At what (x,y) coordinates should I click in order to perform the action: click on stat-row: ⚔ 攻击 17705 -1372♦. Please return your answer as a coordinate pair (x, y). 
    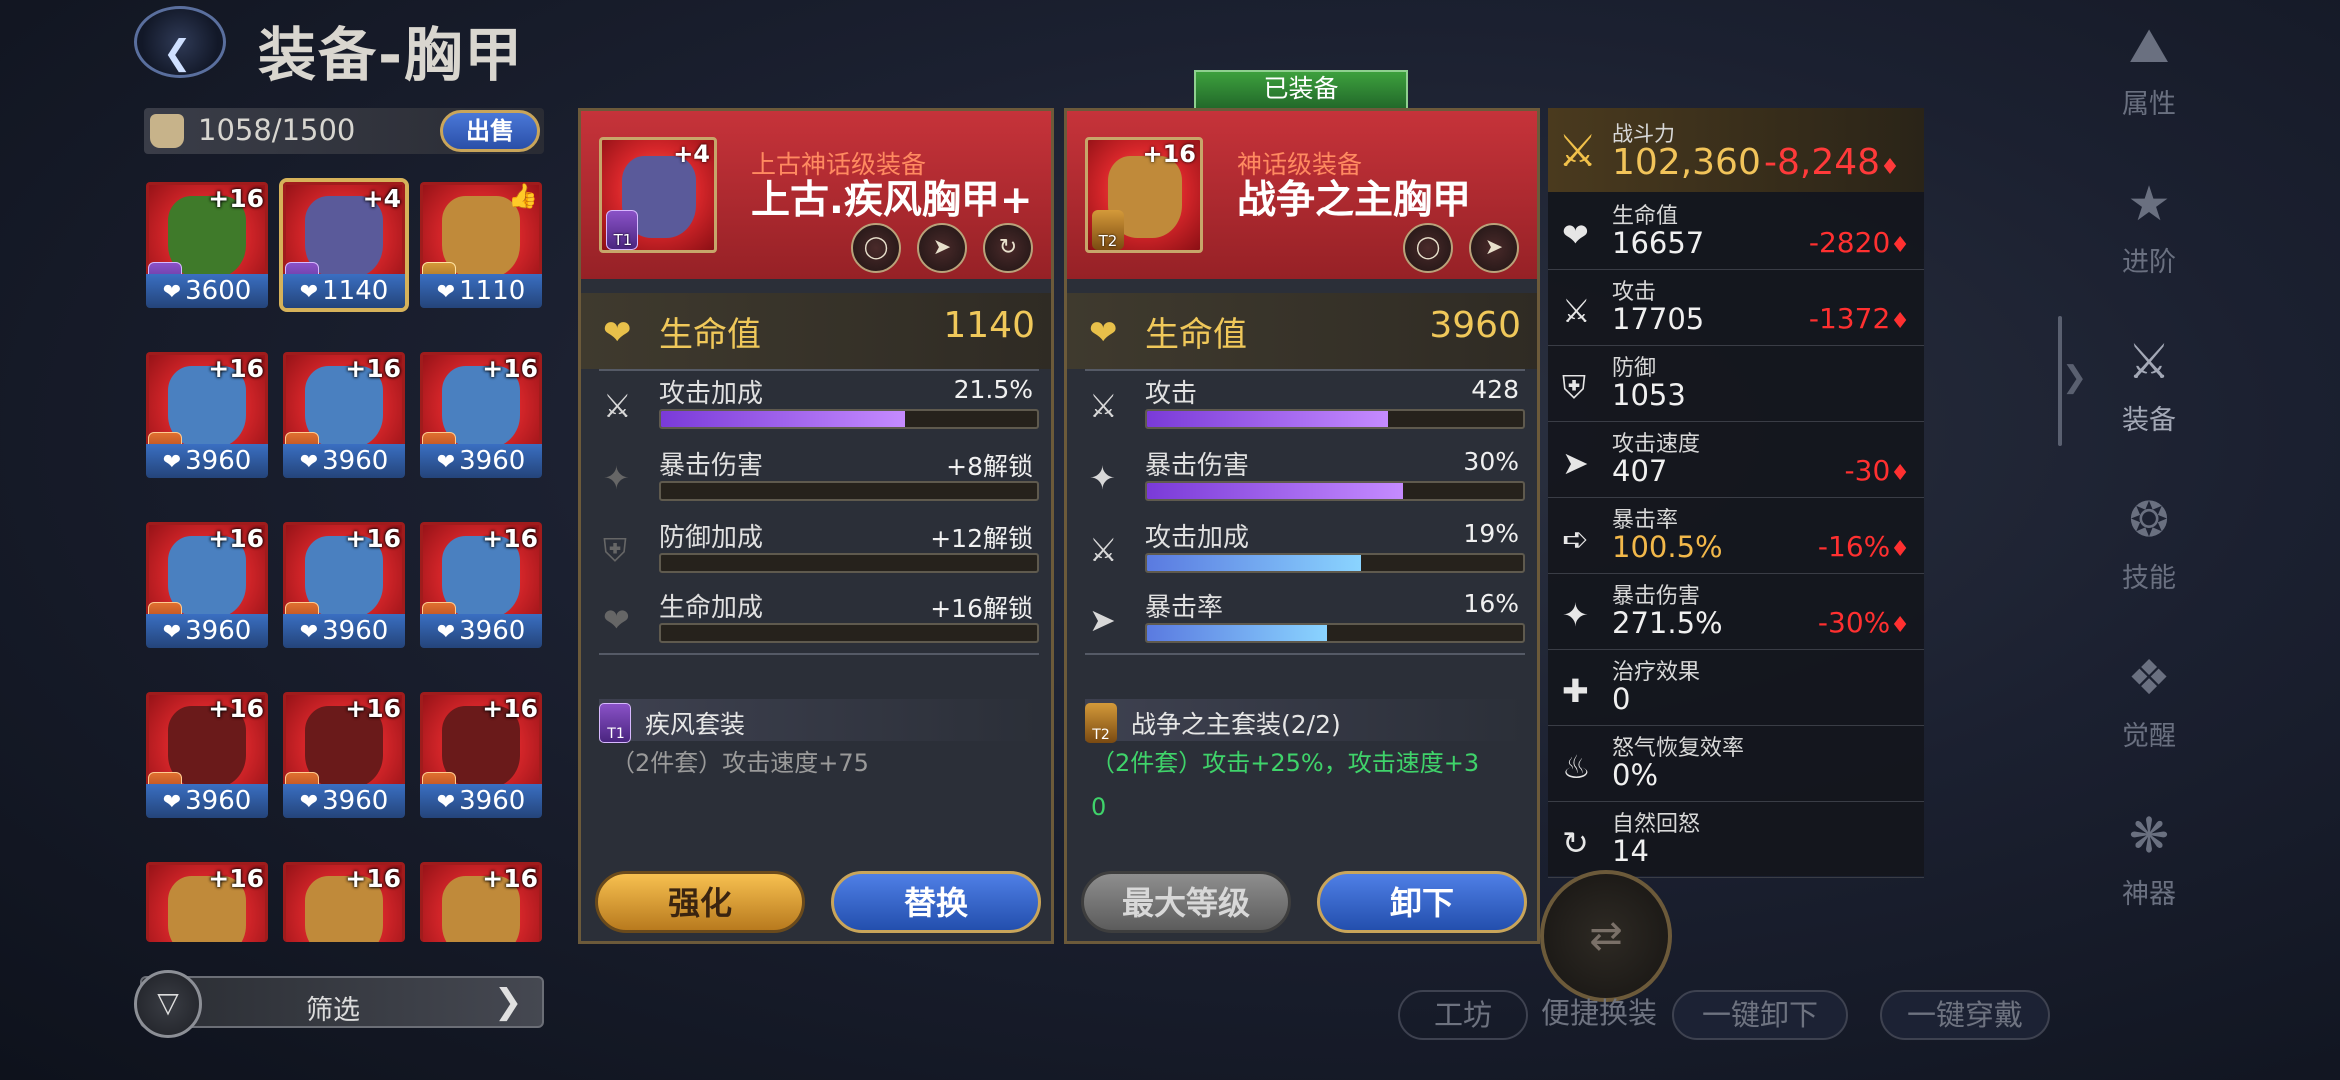
    Looking at the image, I should click on (1736, 308).